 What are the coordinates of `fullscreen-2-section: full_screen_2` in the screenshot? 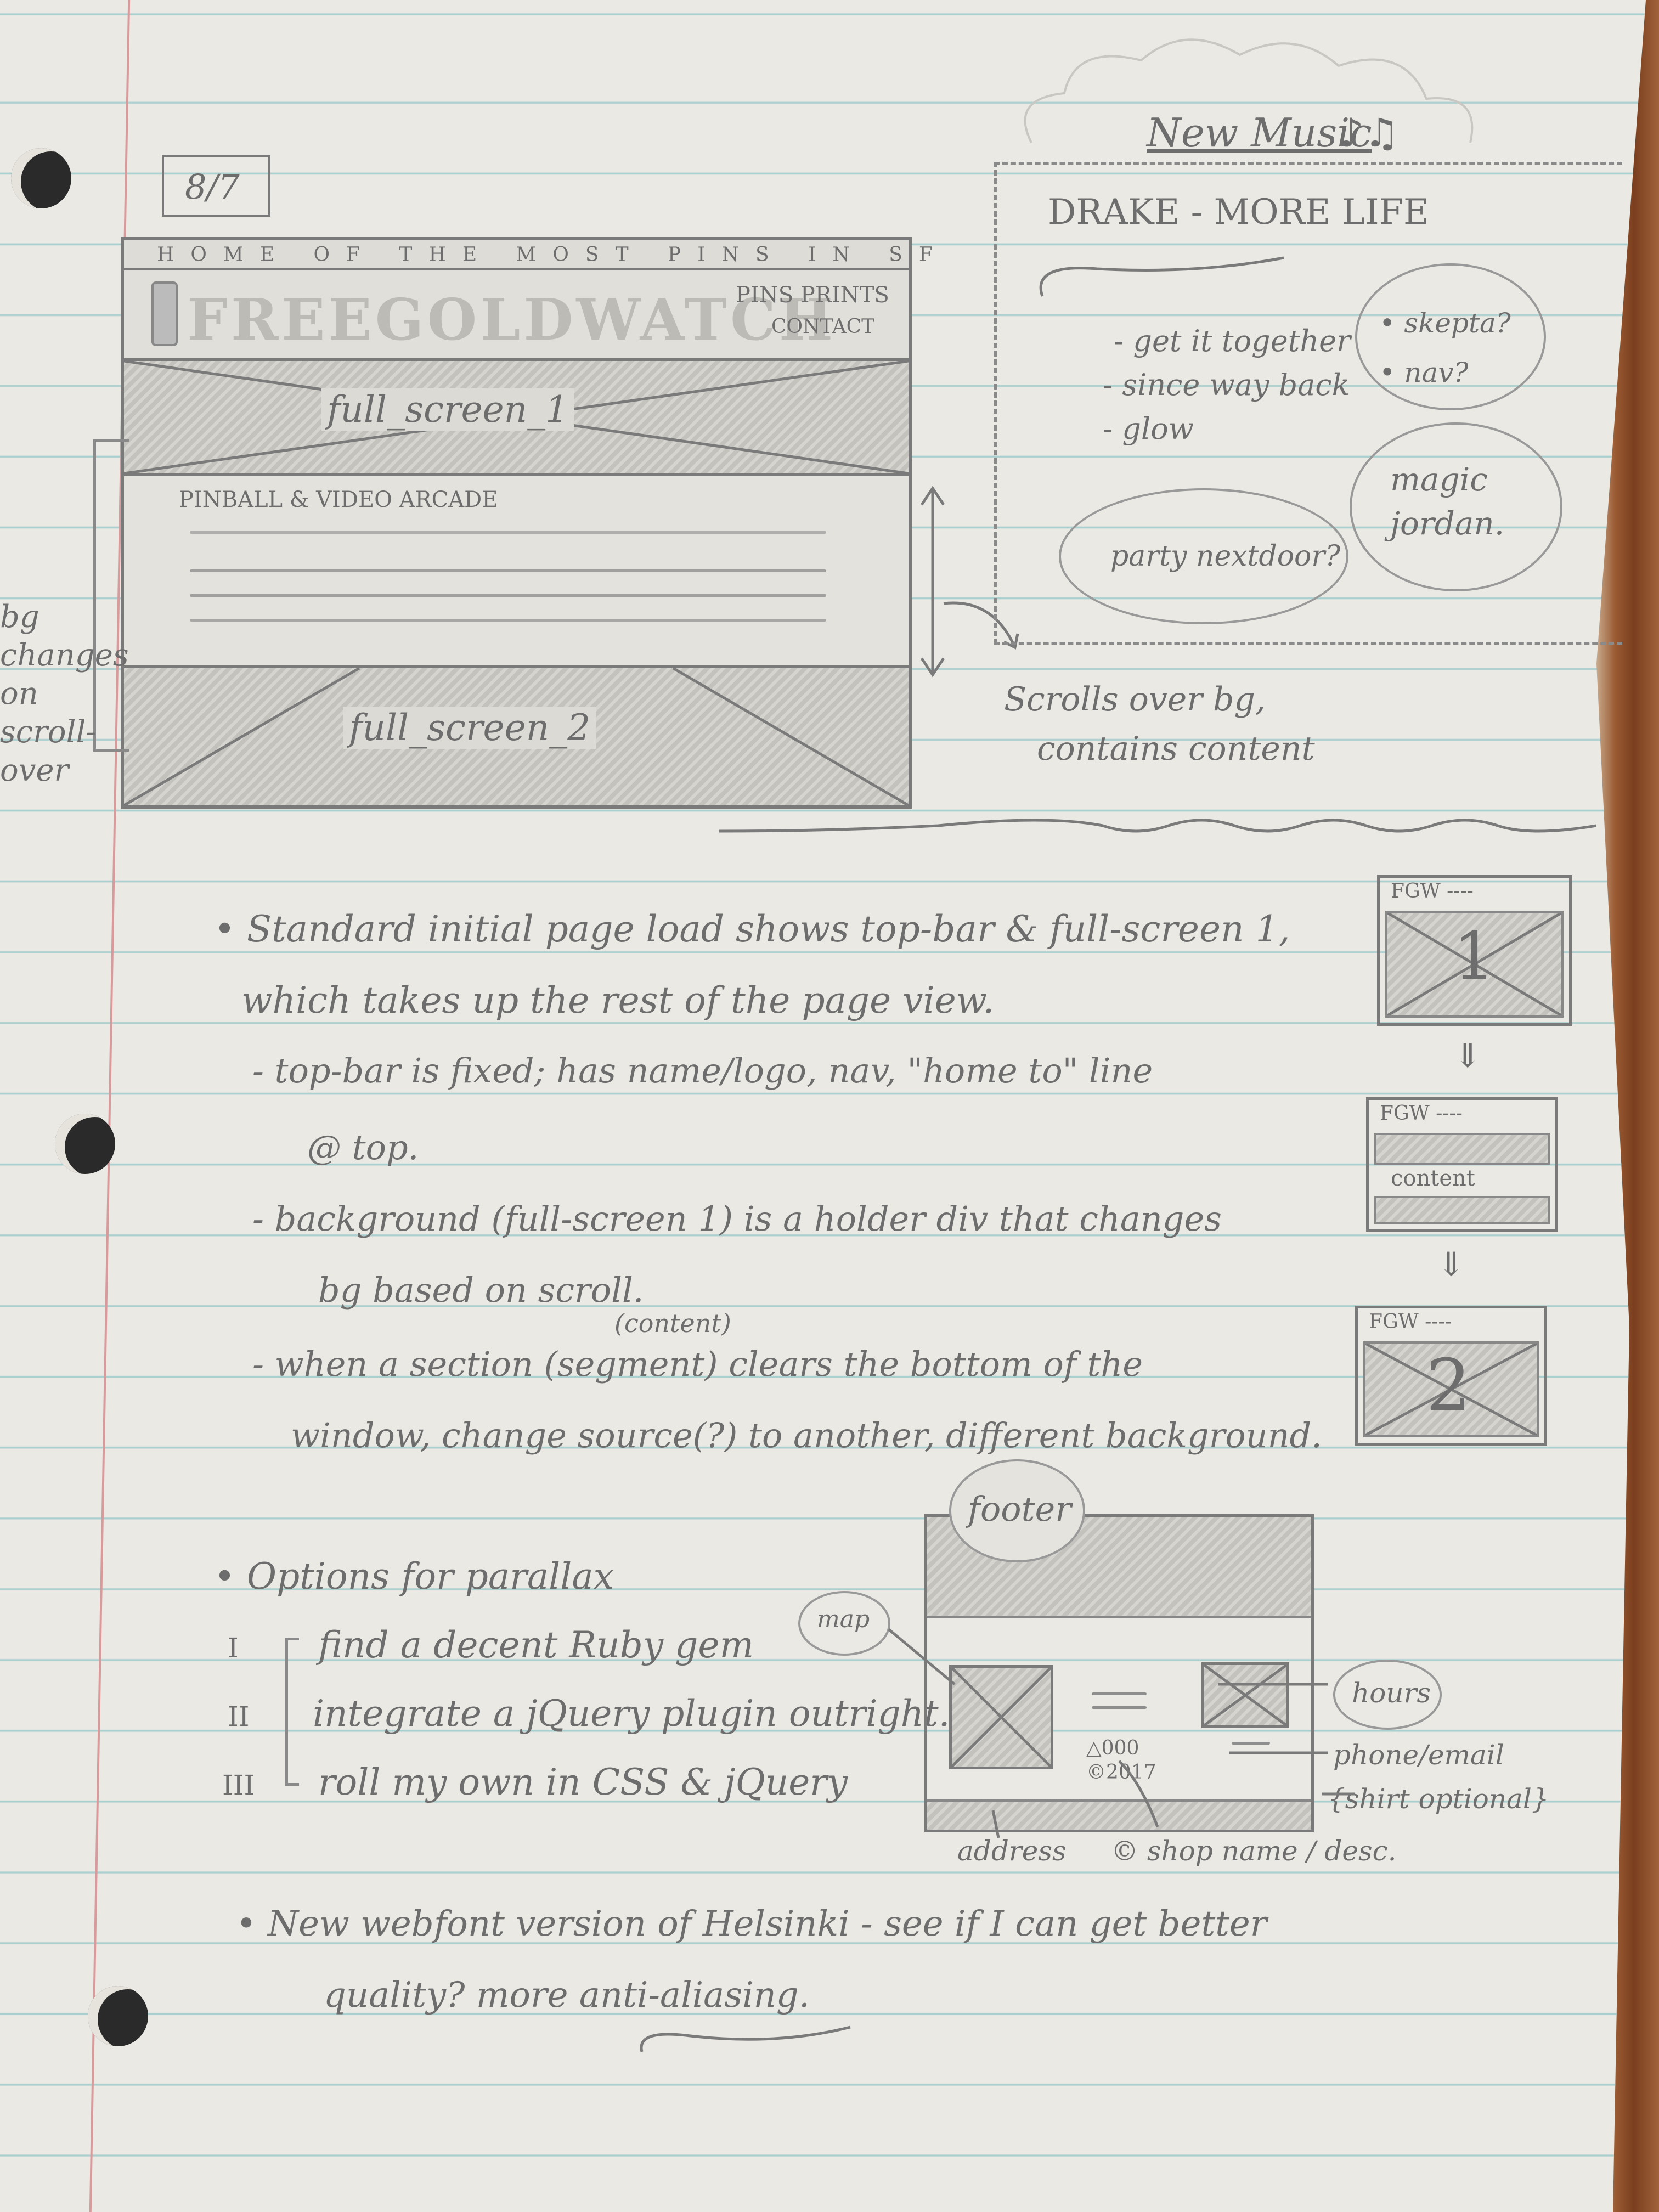 It's located at (516, 737).